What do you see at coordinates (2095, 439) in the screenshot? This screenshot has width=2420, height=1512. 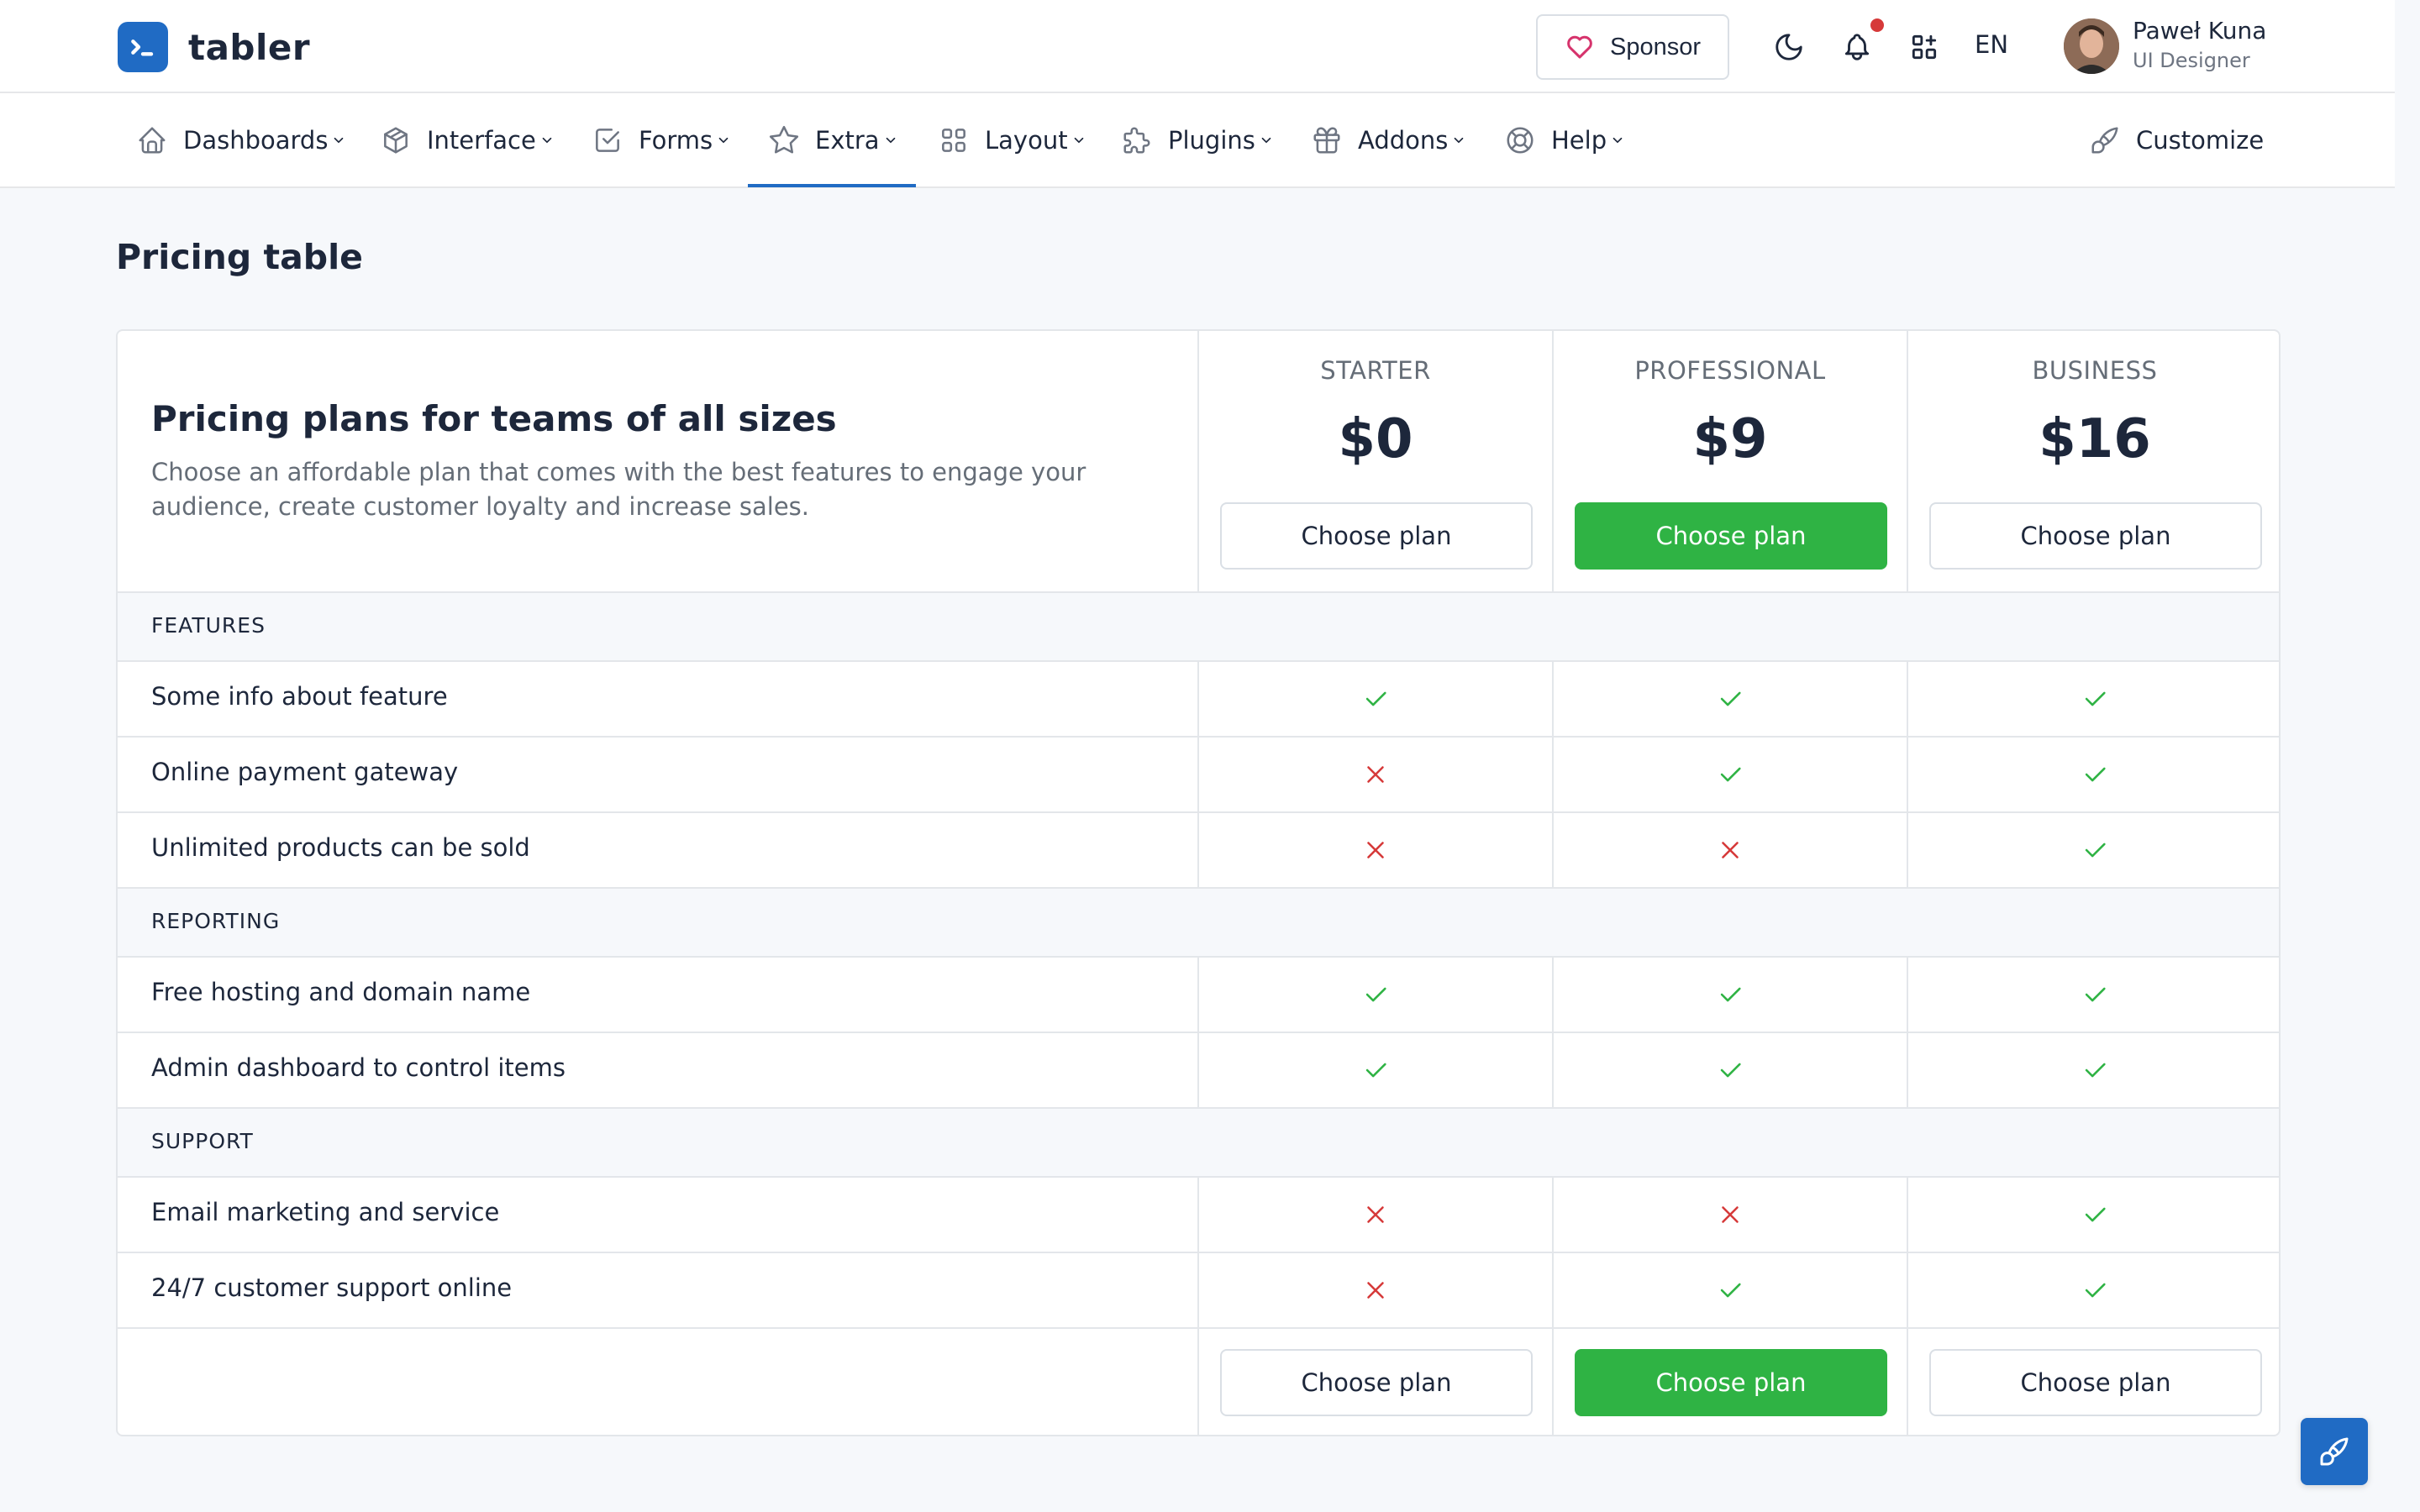 I see `plan-price: $16` at bounding box center [2095, 439].